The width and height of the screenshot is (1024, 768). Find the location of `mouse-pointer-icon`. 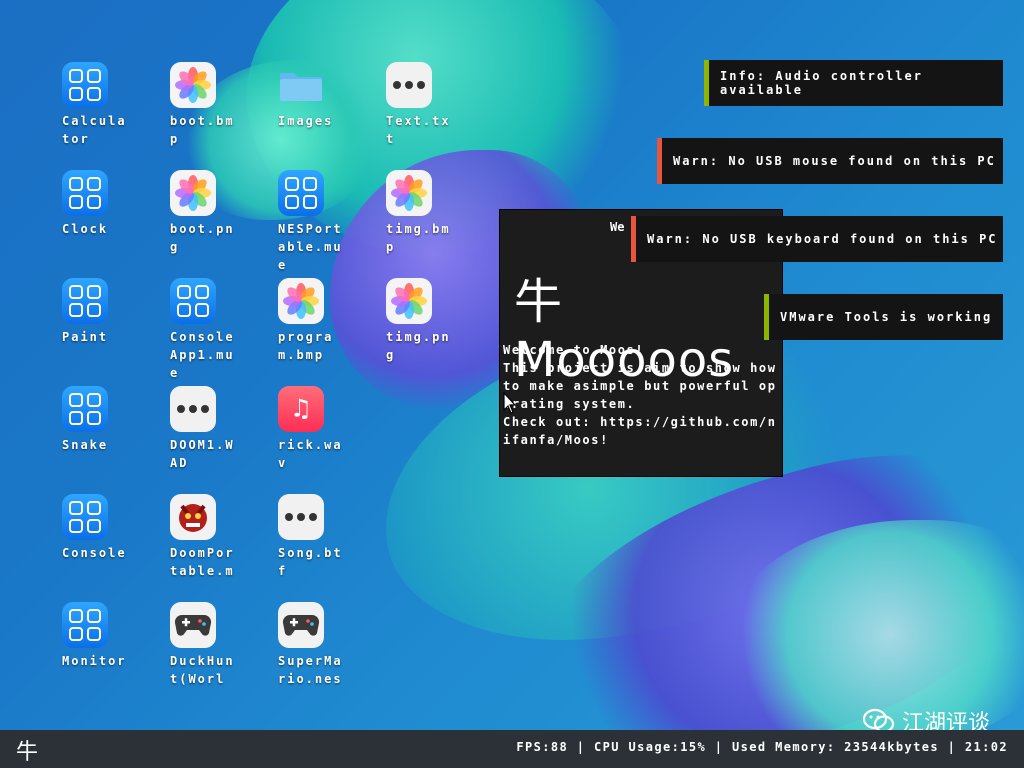

mouse-pointer-icon is located at coordinates (510, 403).